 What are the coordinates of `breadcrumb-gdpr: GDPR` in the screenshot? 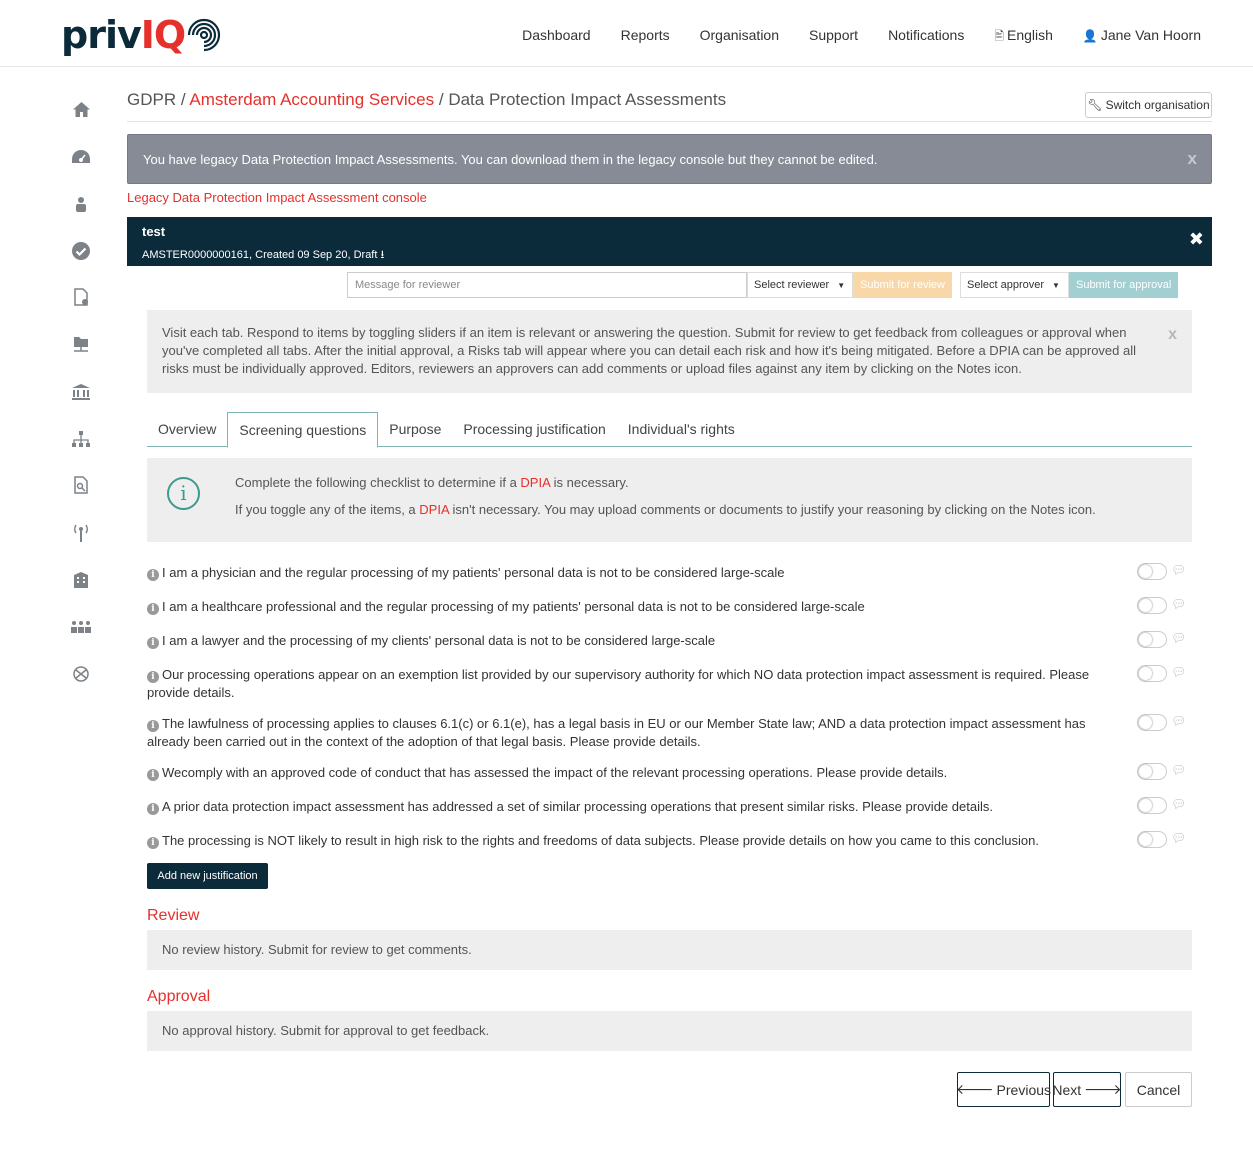 It's located at (151, 99).